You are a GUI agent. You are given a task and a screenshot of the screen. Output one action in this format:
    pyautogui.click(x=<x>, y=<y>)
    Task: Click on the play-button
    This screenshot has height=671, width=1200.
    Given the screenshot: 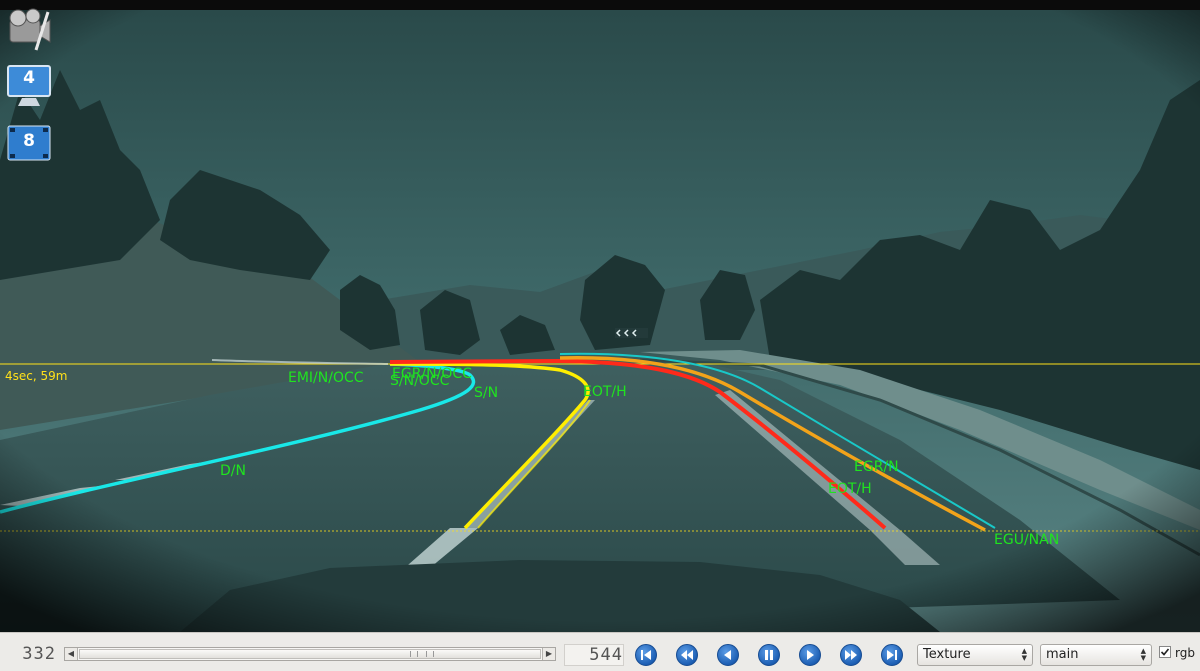 What is the action you would take?
    pyautogui.click(x=810, y=655)
    